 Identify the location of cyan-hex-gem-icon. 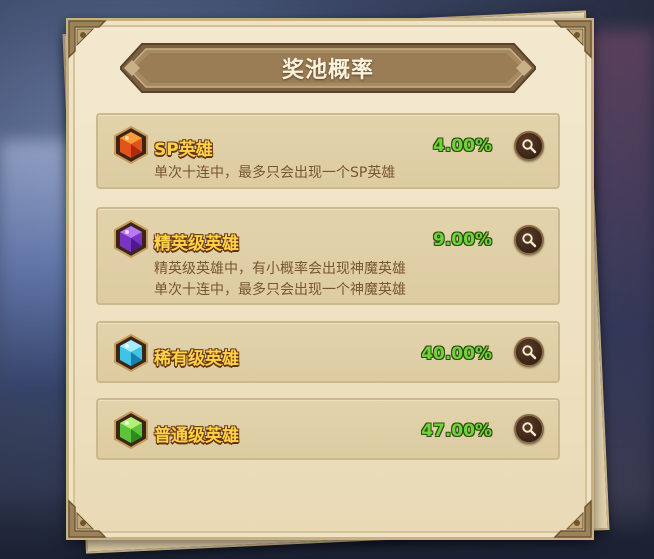
(131, 353).